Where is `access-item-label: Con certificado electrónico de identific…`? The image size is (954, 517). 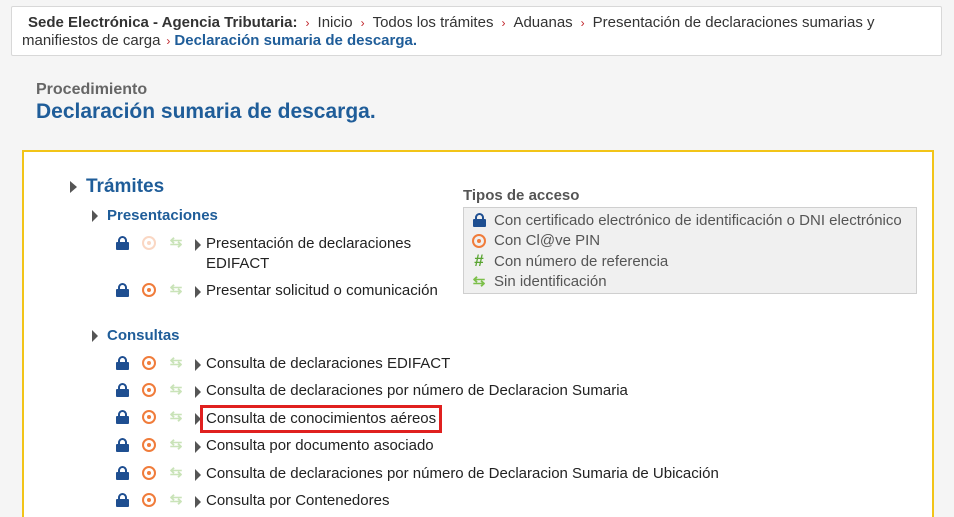 access-item-label: Con certificado electrónico de identific… is located at coordinates (698, 220).